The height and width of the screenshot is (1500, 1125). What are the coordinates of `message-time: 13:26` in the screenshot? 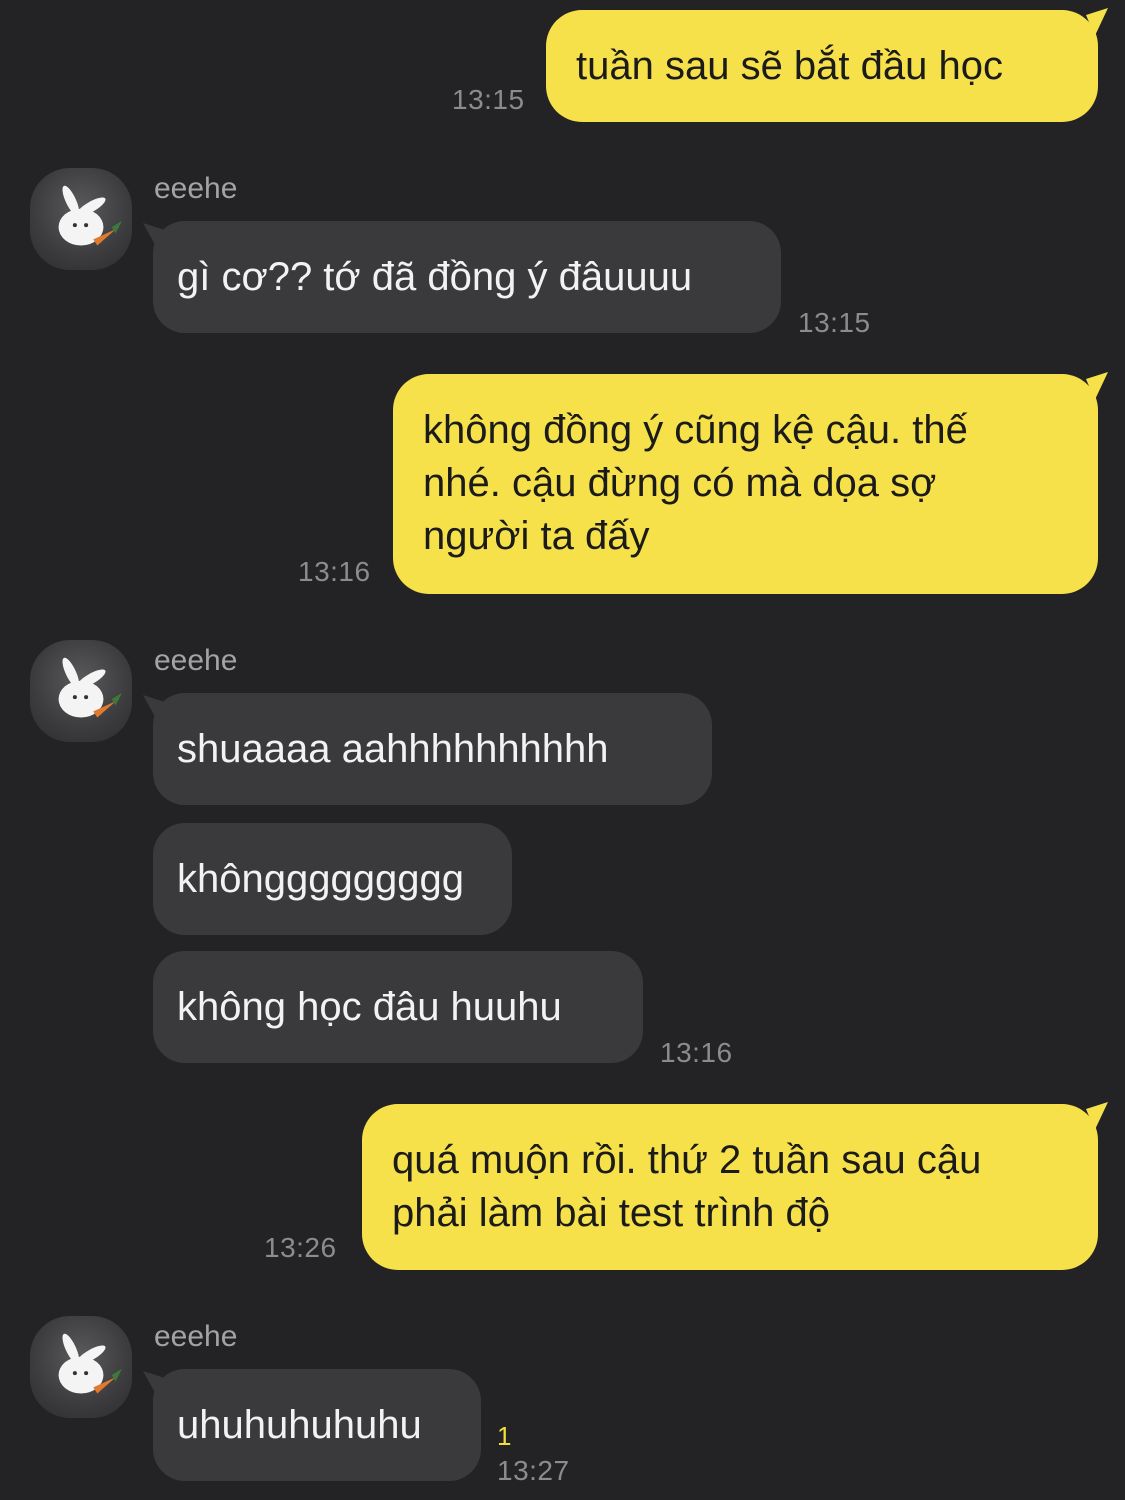 It's located at (300, 1247).